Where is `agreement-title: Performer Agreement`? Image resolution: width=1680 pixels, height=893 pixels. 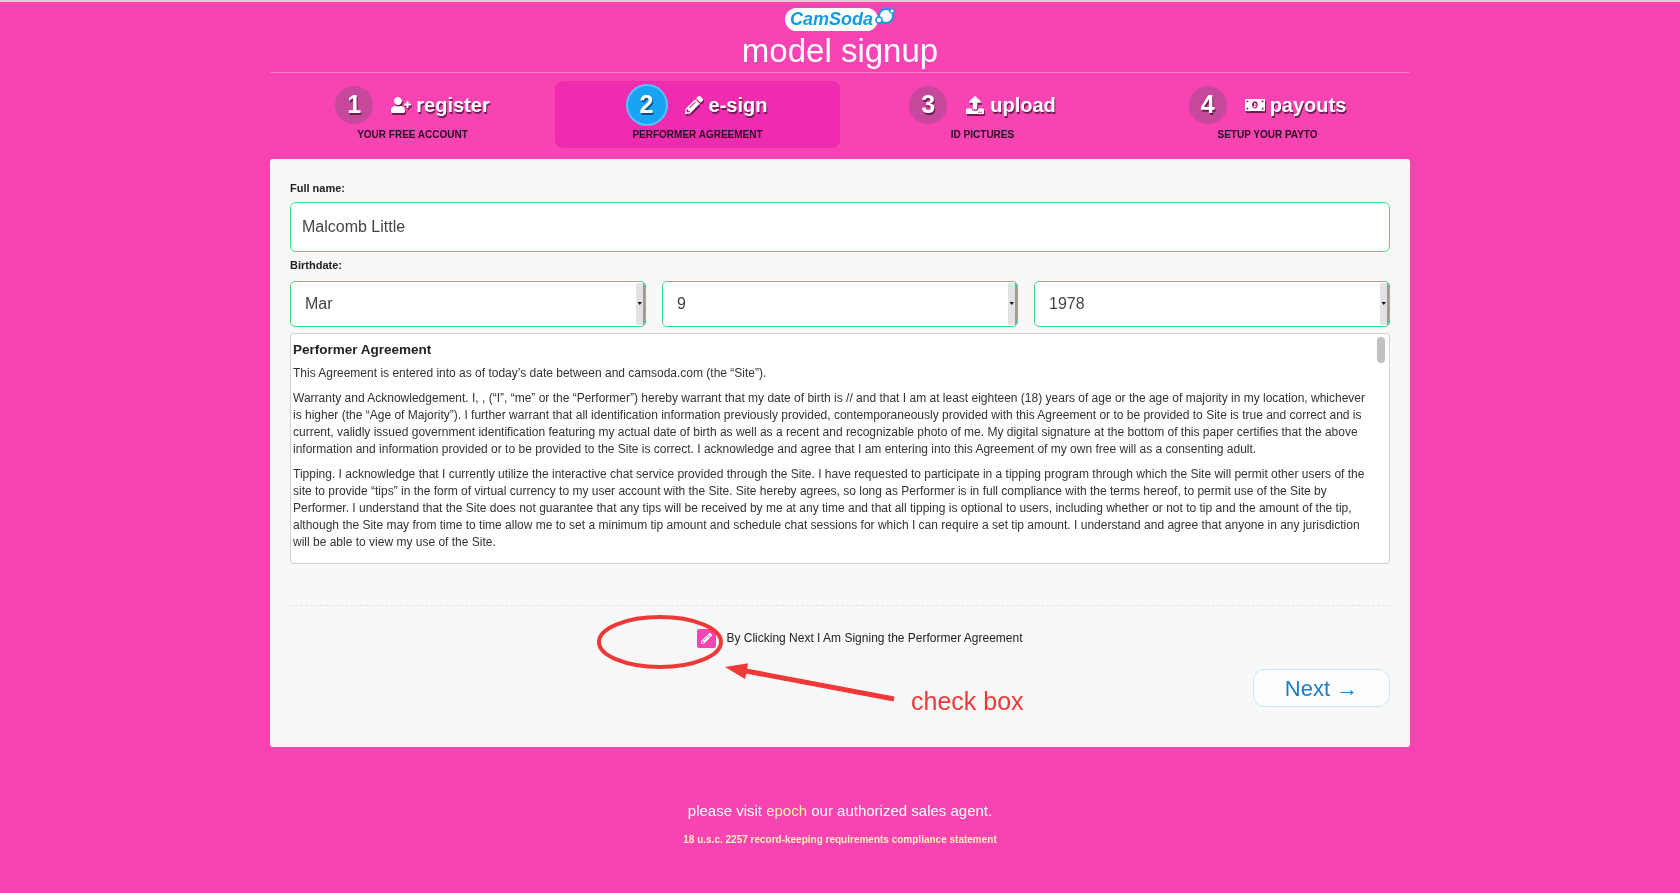
agreement-title: Performer Agreement is located at coordinates (363, 350).